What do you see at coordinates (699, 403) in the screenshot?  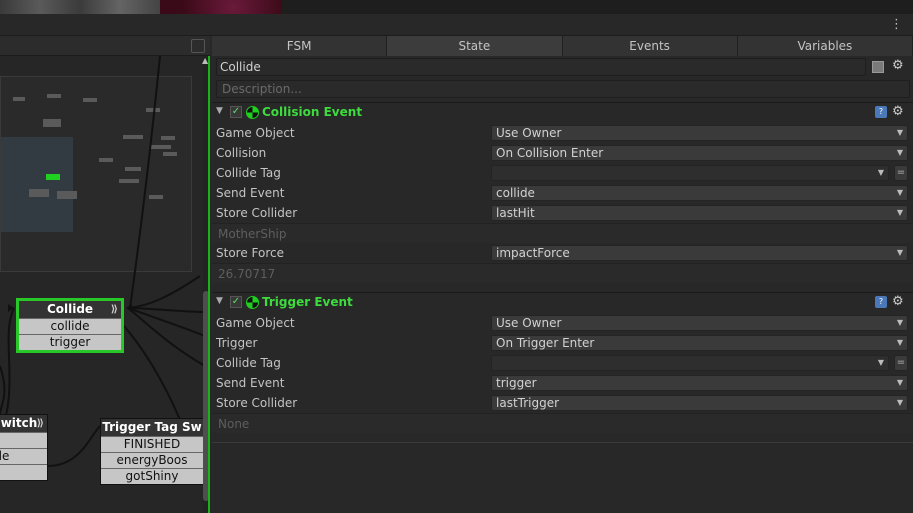 I see `store-collider-dropdown: lastTrigger ▼` at bounding box center [699, 403].